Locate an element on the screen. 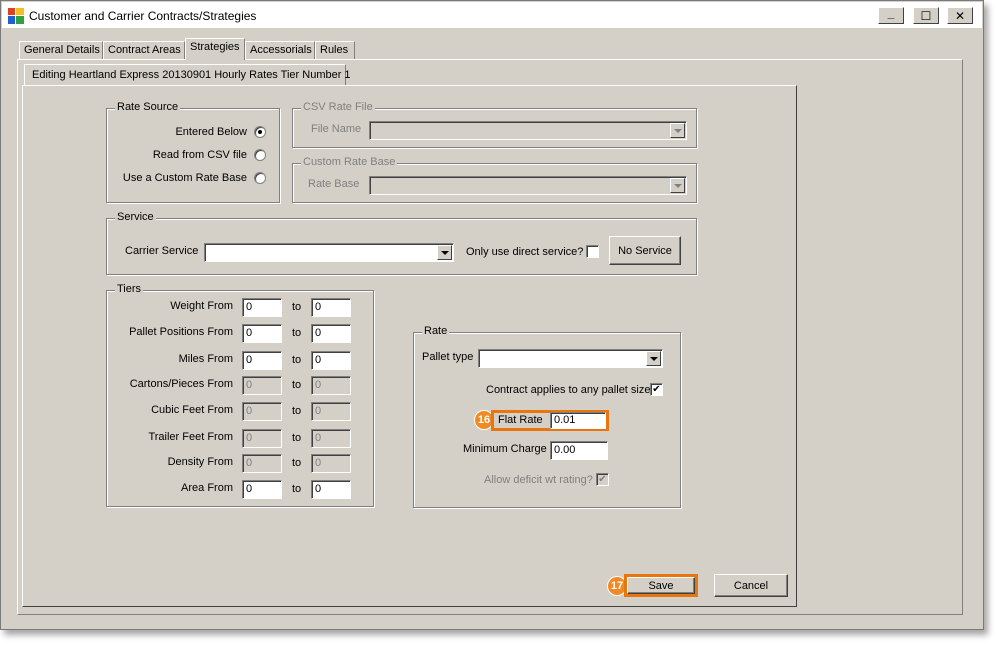 The image size is (997, 646). tab-accessorials: Accessorials is located at coordinates (280, 50).